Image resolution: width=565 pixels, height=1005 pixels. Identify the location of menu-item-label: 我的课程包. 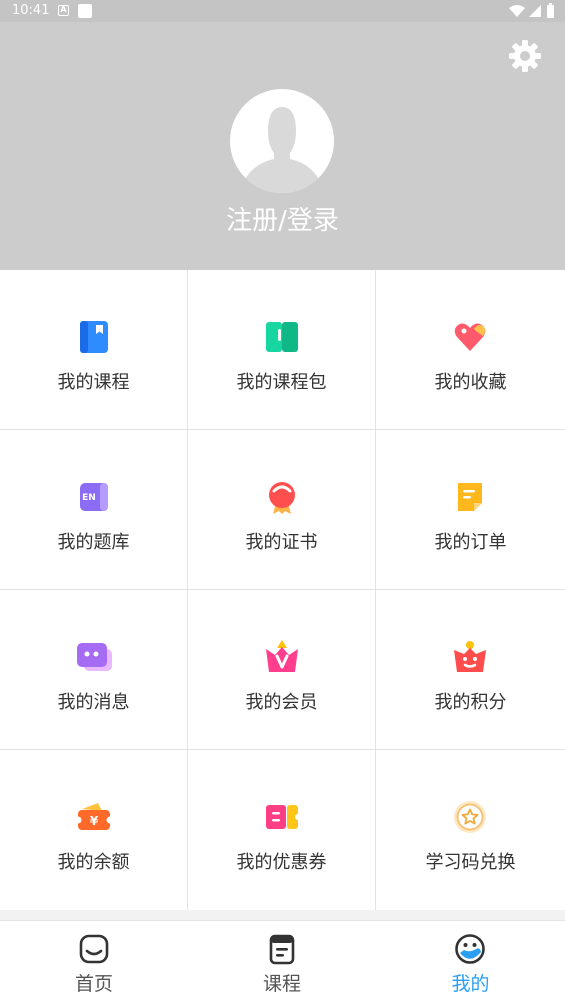
(281, 382).